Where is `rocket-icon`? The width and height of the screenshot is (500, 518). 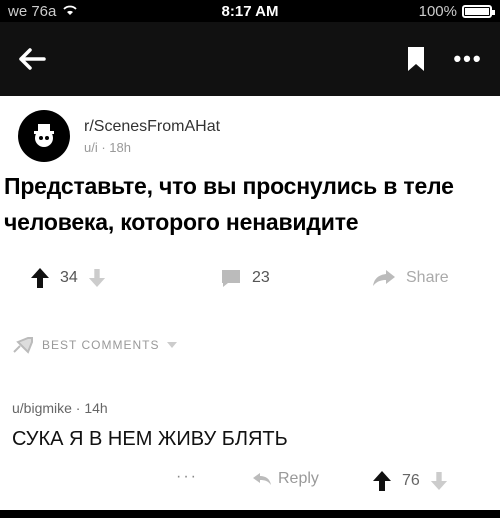 rocket-icon is located at coordinates (23, 345).